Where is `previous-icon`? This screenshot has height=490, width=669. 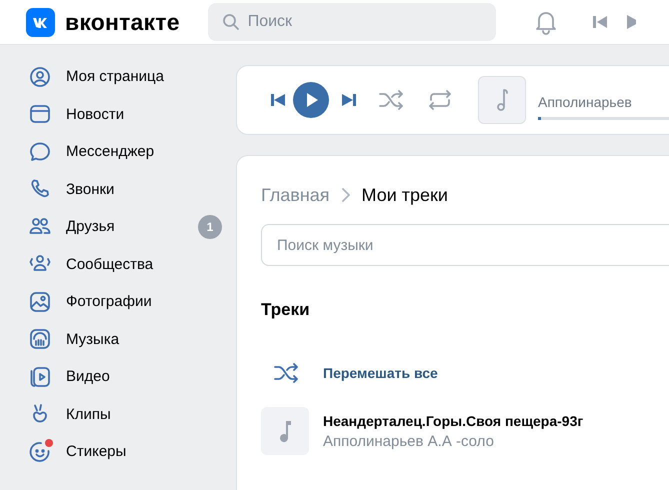
previous-icon is located at coordinates (600, 22).